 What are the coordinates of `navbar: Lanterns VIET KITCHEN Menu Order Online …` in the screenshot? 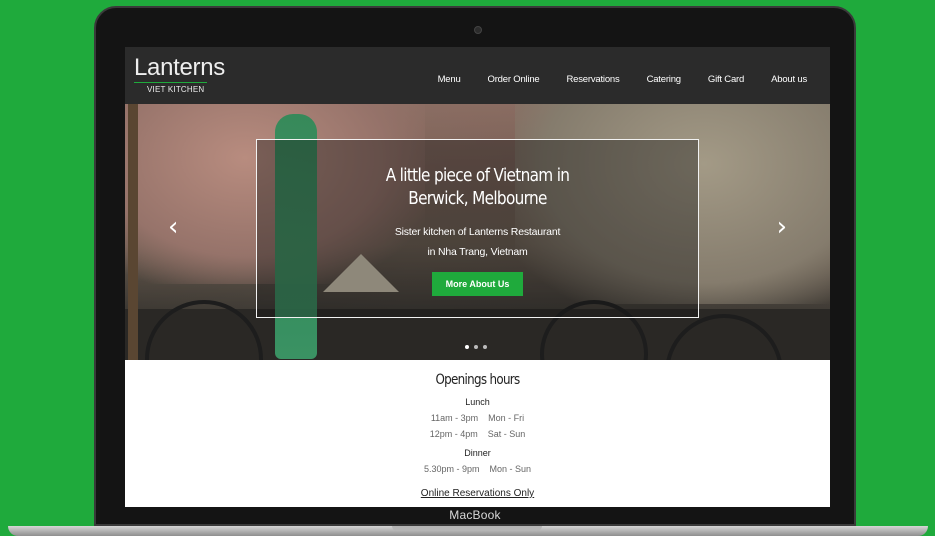 It's located at (477, 75).